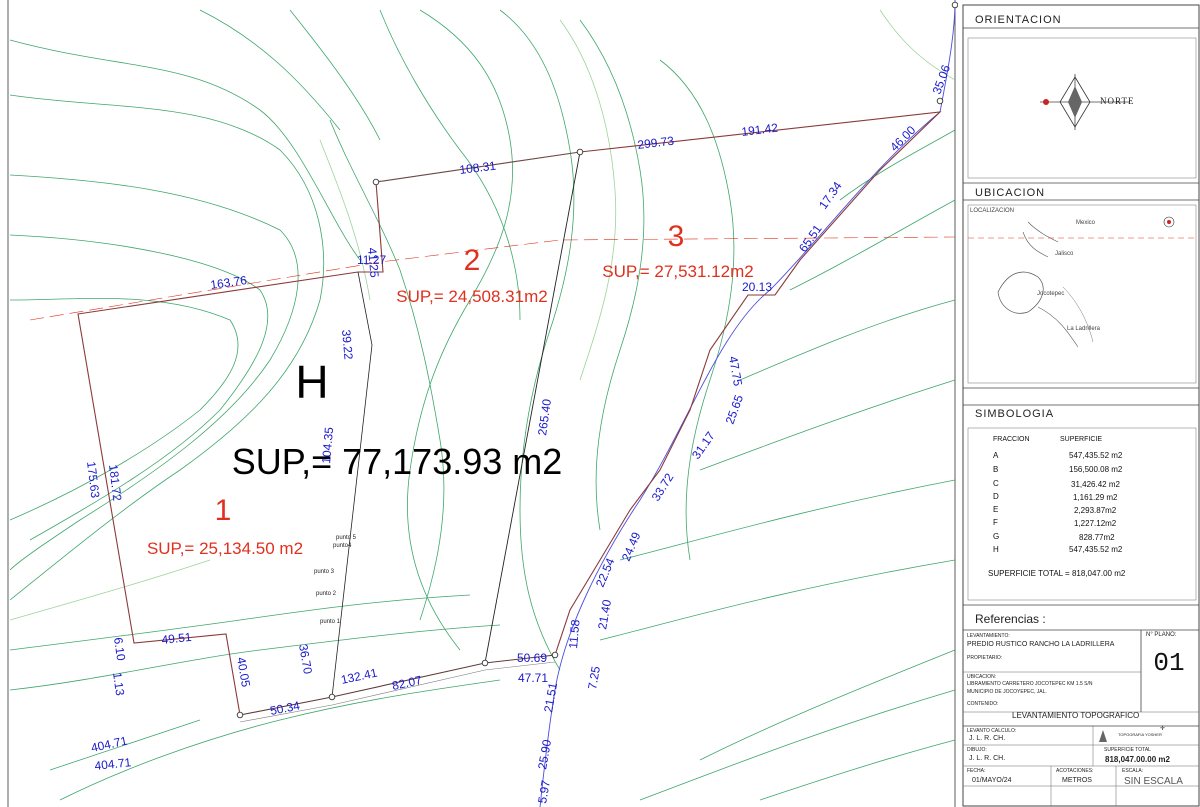 Image resolution: width=1200 pixels, height=807 pixels. What do you see at coordinates (676, 236) in the screenshot?
I see `fraction-3-number: 3` at bounding box center [676, 236].